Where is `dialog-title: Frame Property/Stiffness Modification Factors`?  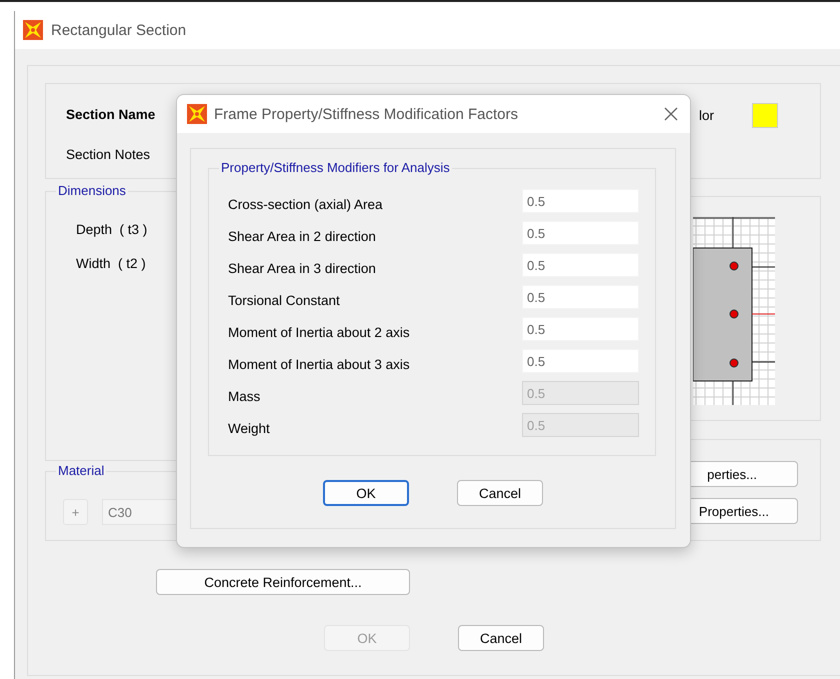 dialog-title: Frame Property/Stiffness Modification Factors is located at coordinates (366, 114).